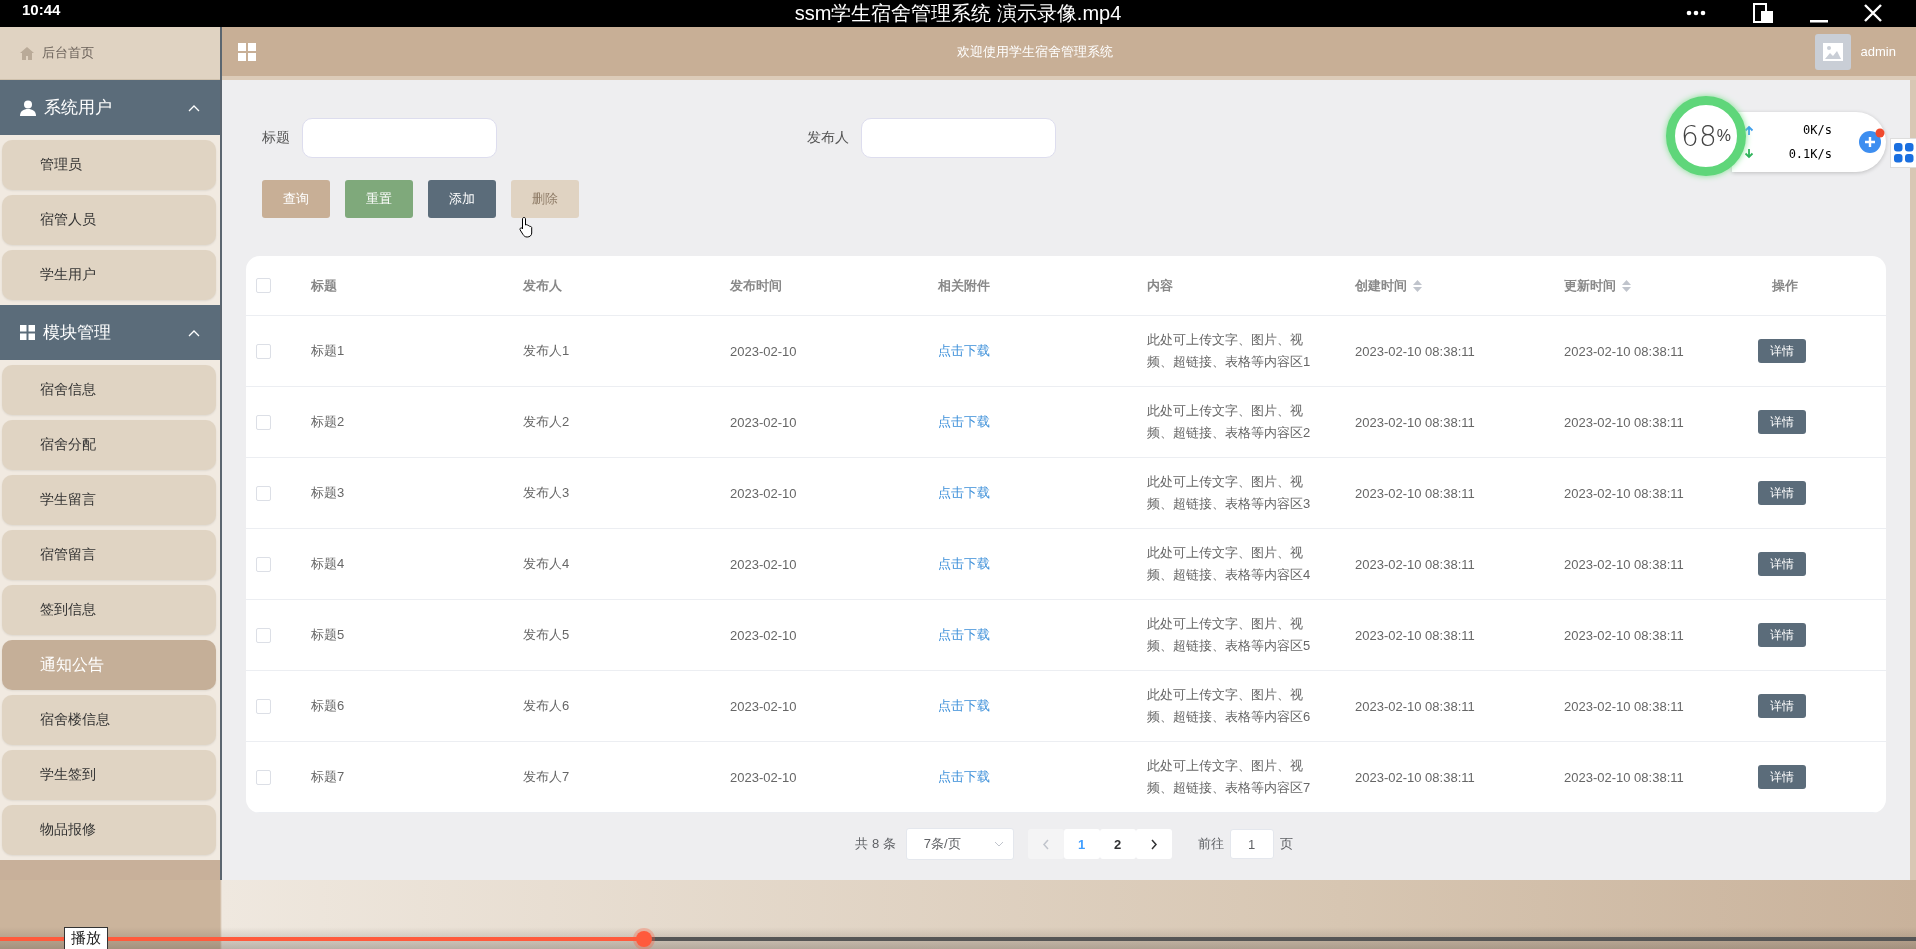  What do you see at coordinates (1832, 51) in the screenshot?
I see `avatar` at bounding box center [1832, 51].